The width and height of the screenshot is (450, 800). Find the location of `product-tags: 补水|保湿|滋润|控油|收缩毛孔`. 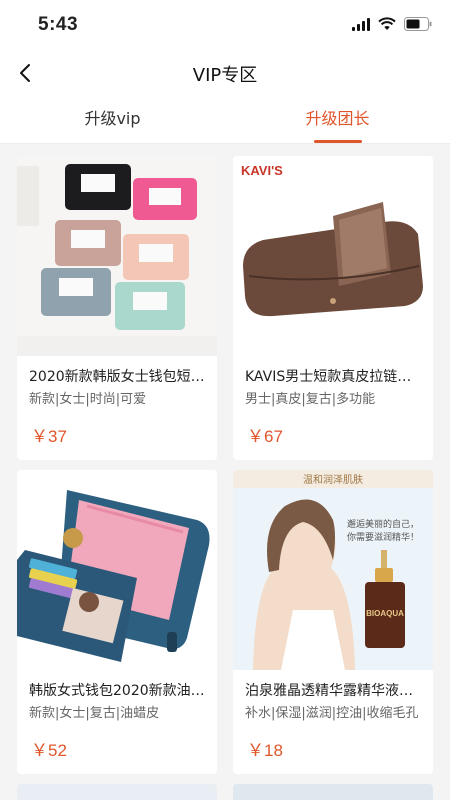

product-tags: 补水|保湿|滋润|控油|收缩毛孔 is located at coordinates (332, 713).